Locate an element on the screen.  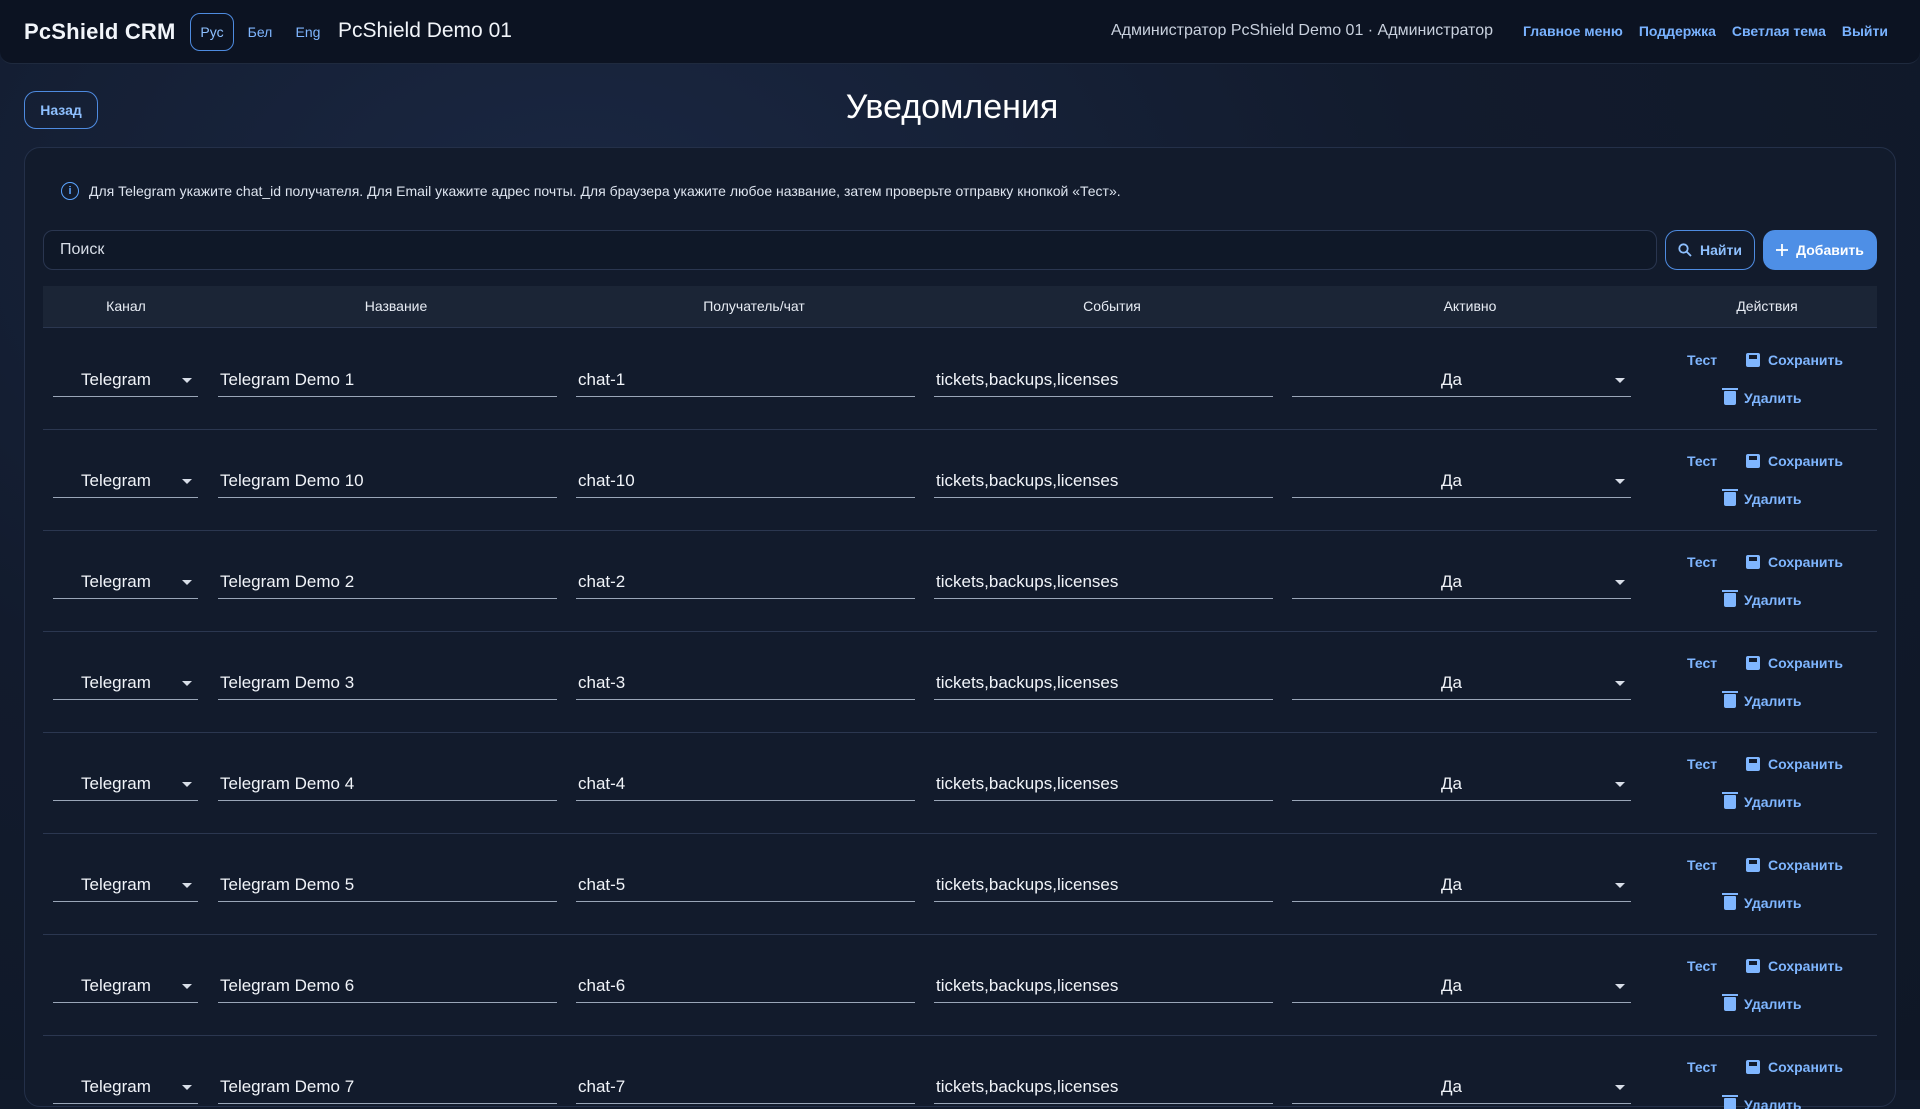
search-input is located at coordinates (850, 250).